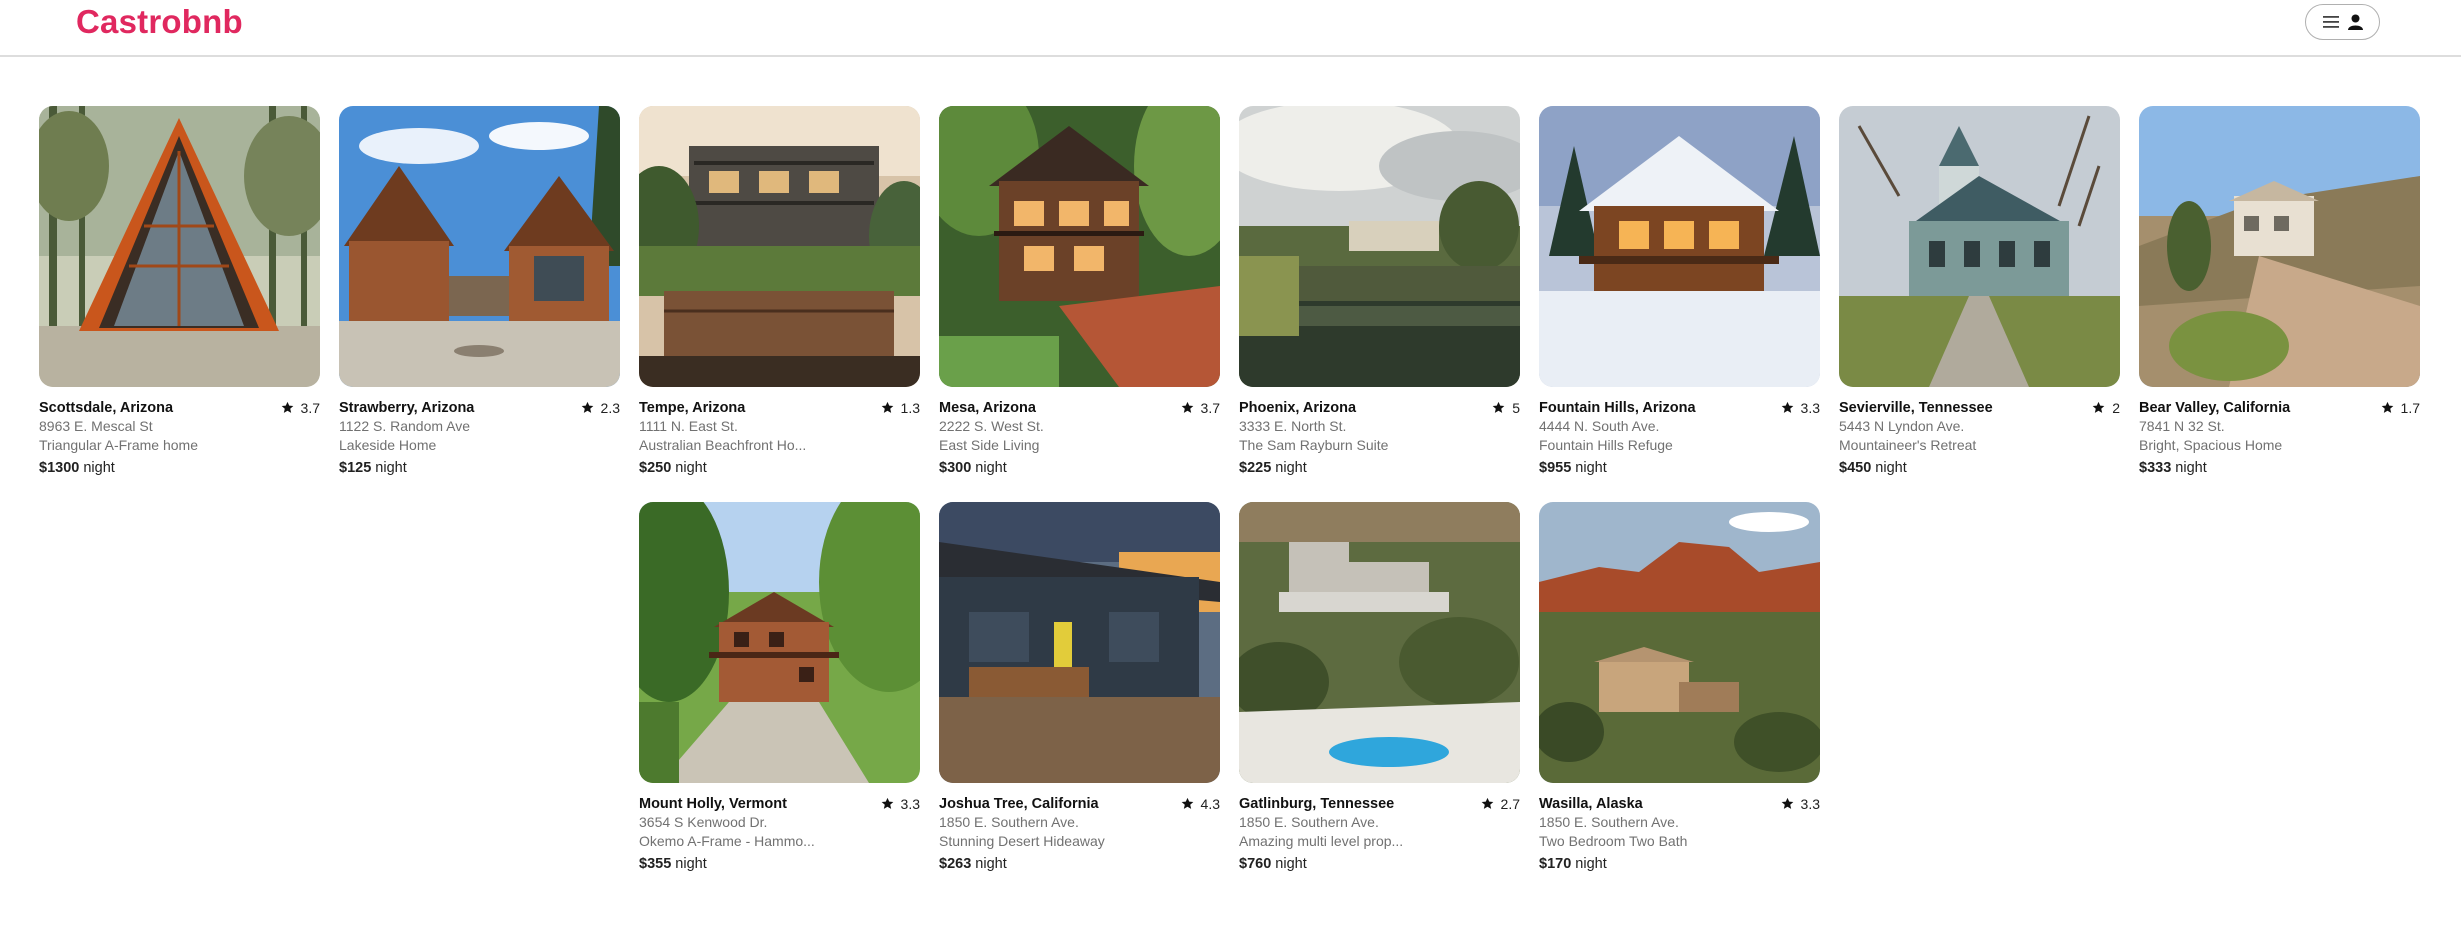 The height and width of the screenshot is (947, 2461). I want to click on rating-value: 2.3, so click(610, 407).